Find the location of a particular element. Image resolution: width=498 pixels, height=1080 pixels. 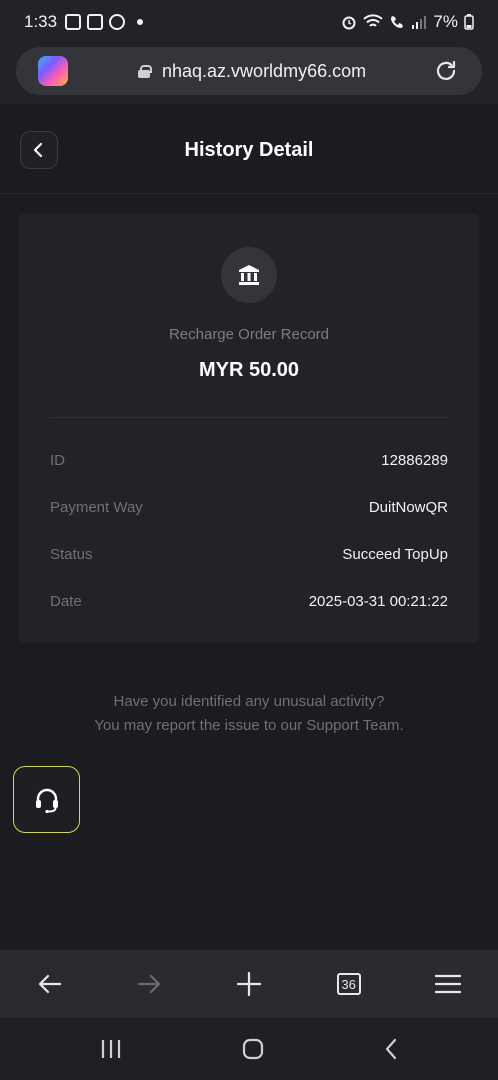

order-type-label: Recharge Order Record is located at coordinates (249, 334).